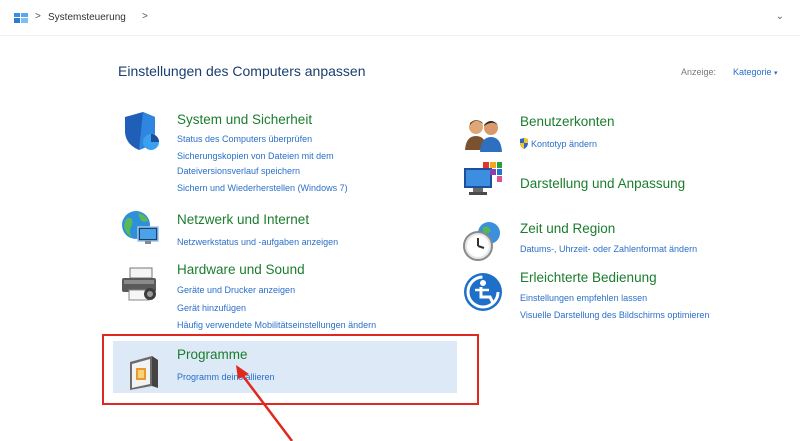 This screenshot has height=441, width=800. Describe the element at coordinates (139, 284) in the screenshot. I see `printer-icon` at that location.